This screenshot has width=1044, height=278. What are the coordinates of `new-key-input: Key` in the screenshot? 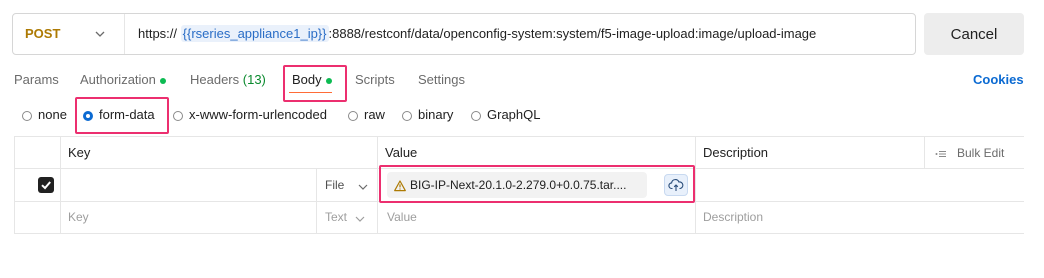 It's located at (78, 217).